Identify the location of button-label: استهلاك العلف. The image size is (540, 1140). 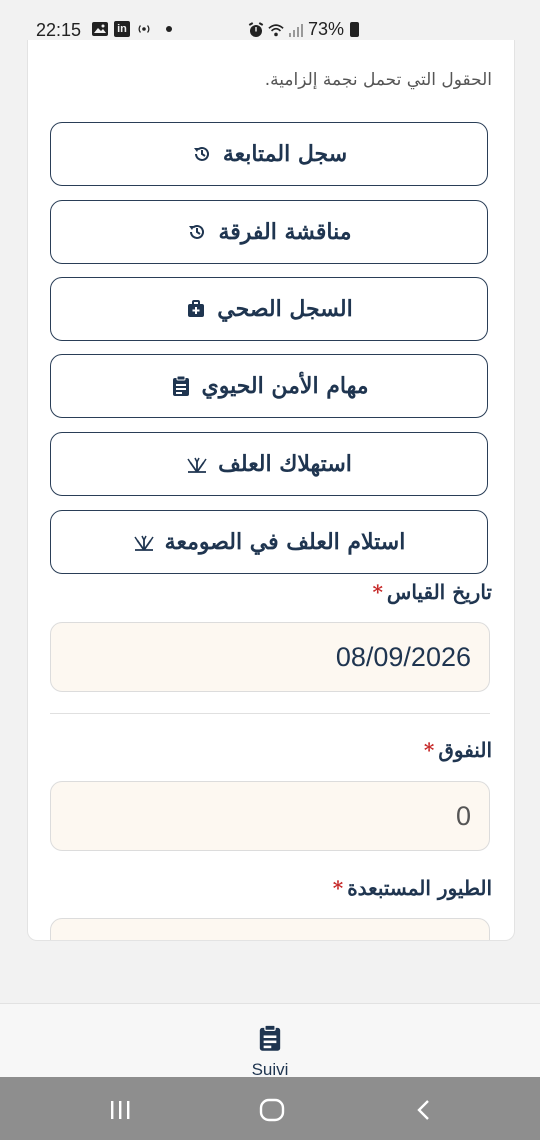
(285, 464).